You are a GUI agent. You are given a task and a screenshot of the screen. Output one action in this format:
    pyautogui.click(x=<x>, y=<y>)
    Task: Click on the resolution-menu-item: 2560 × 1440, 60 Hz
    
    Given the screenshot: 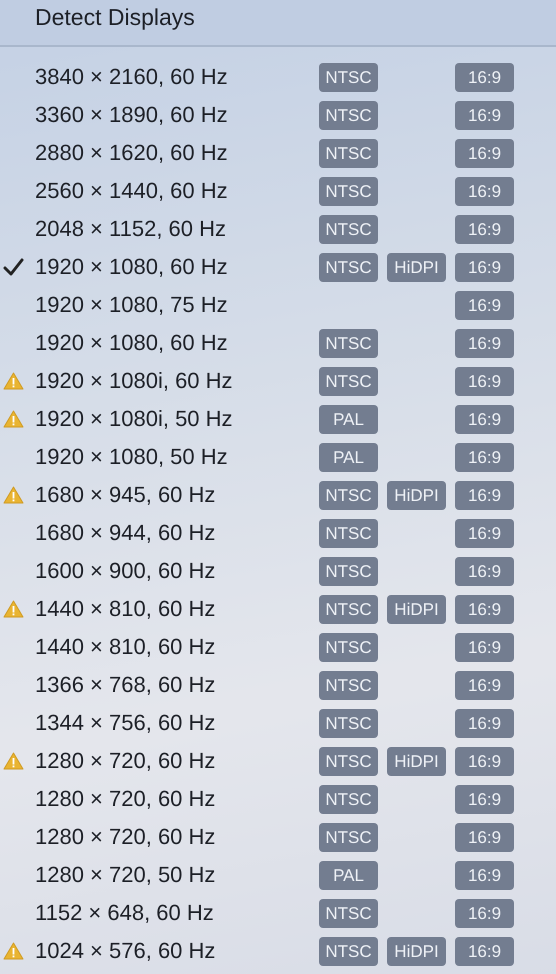 What is the action you would take?
    pyautogui.click(x=177, y=191)
    